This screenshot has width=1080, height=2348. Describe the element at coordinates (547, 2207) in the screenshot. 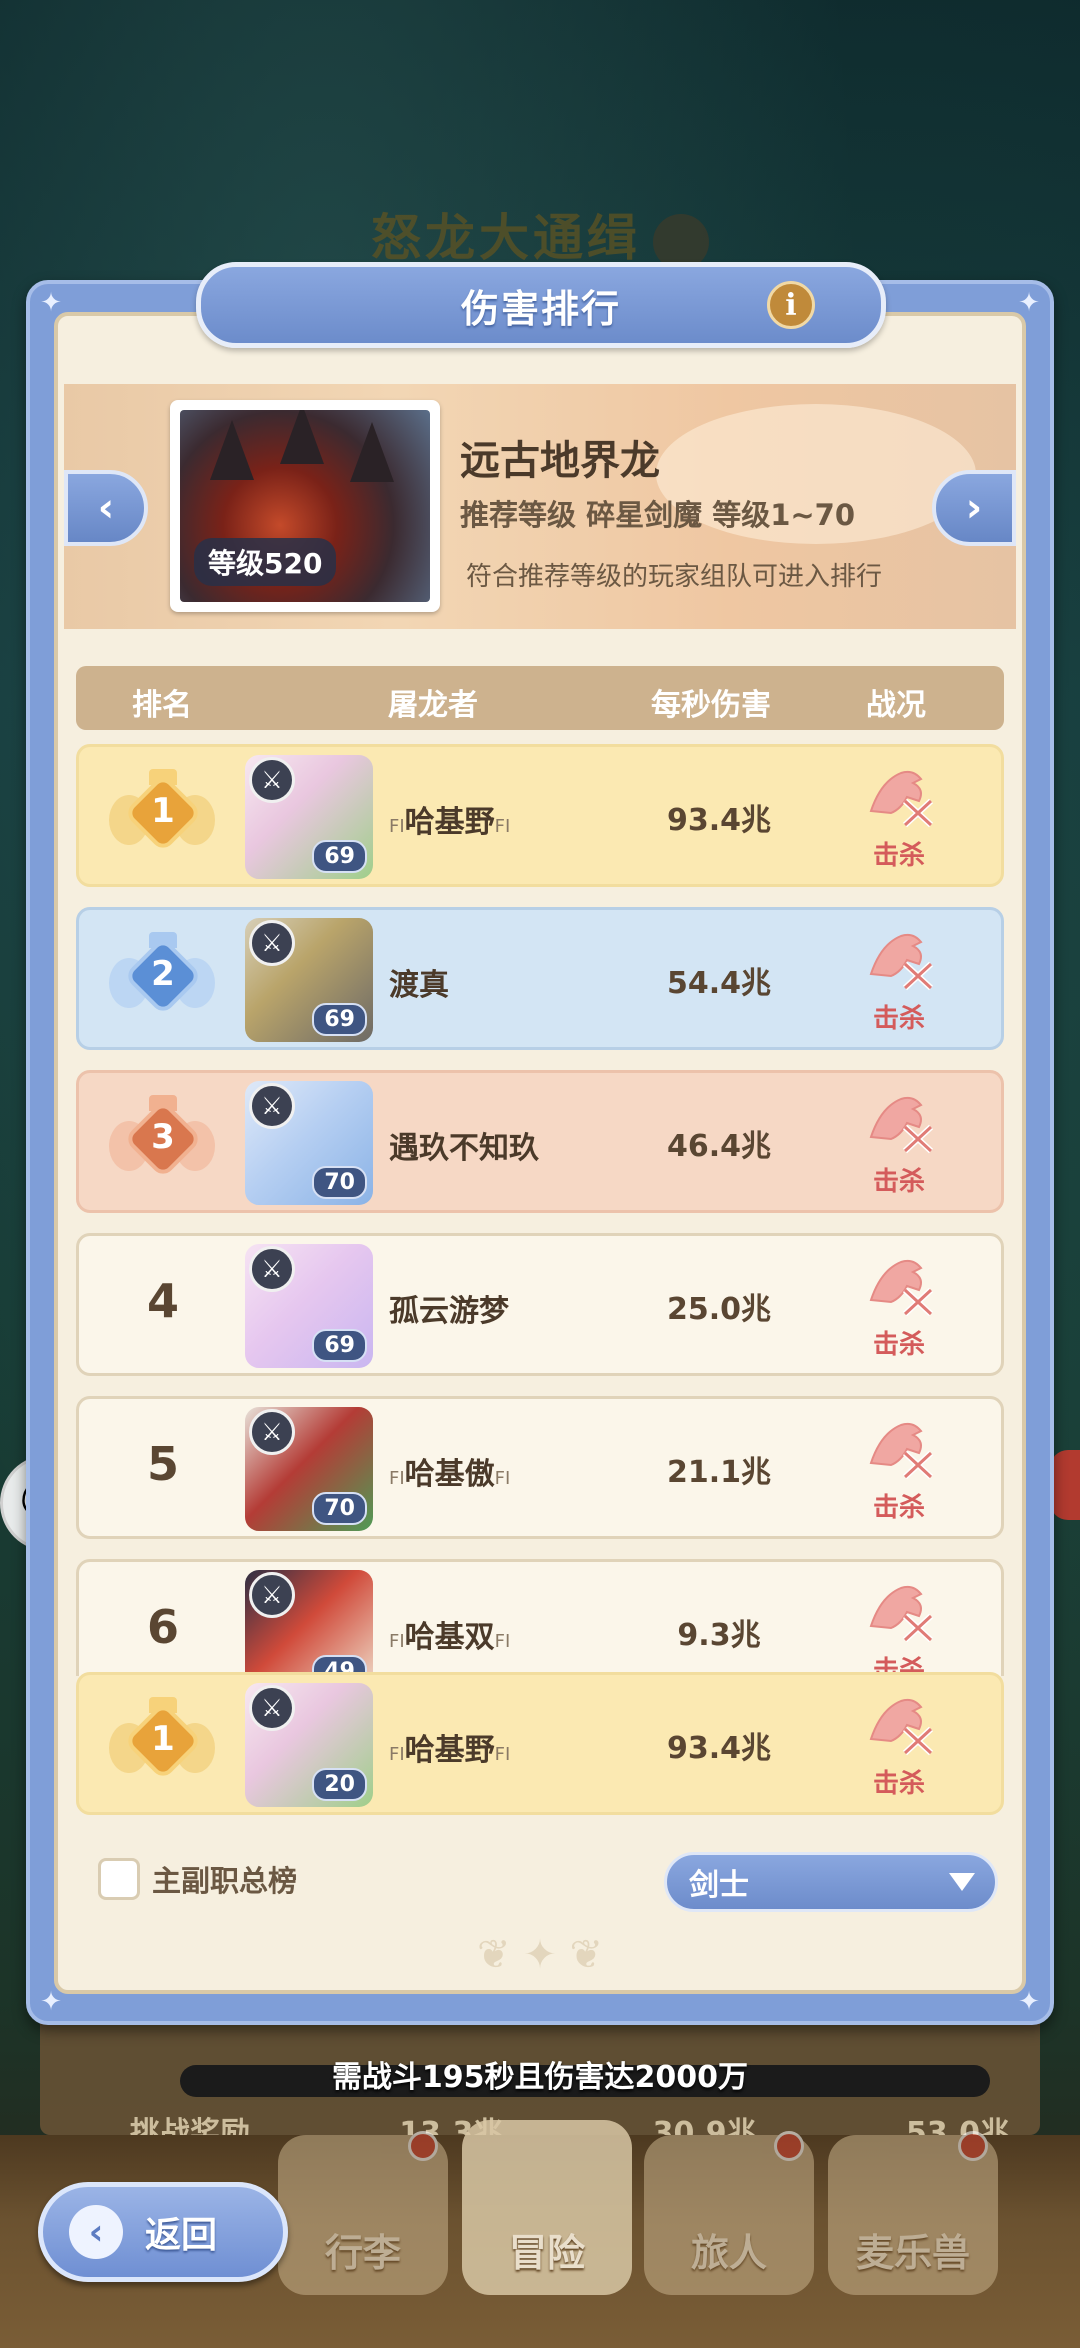

I see `nav-adventure: 冒险` at that location.